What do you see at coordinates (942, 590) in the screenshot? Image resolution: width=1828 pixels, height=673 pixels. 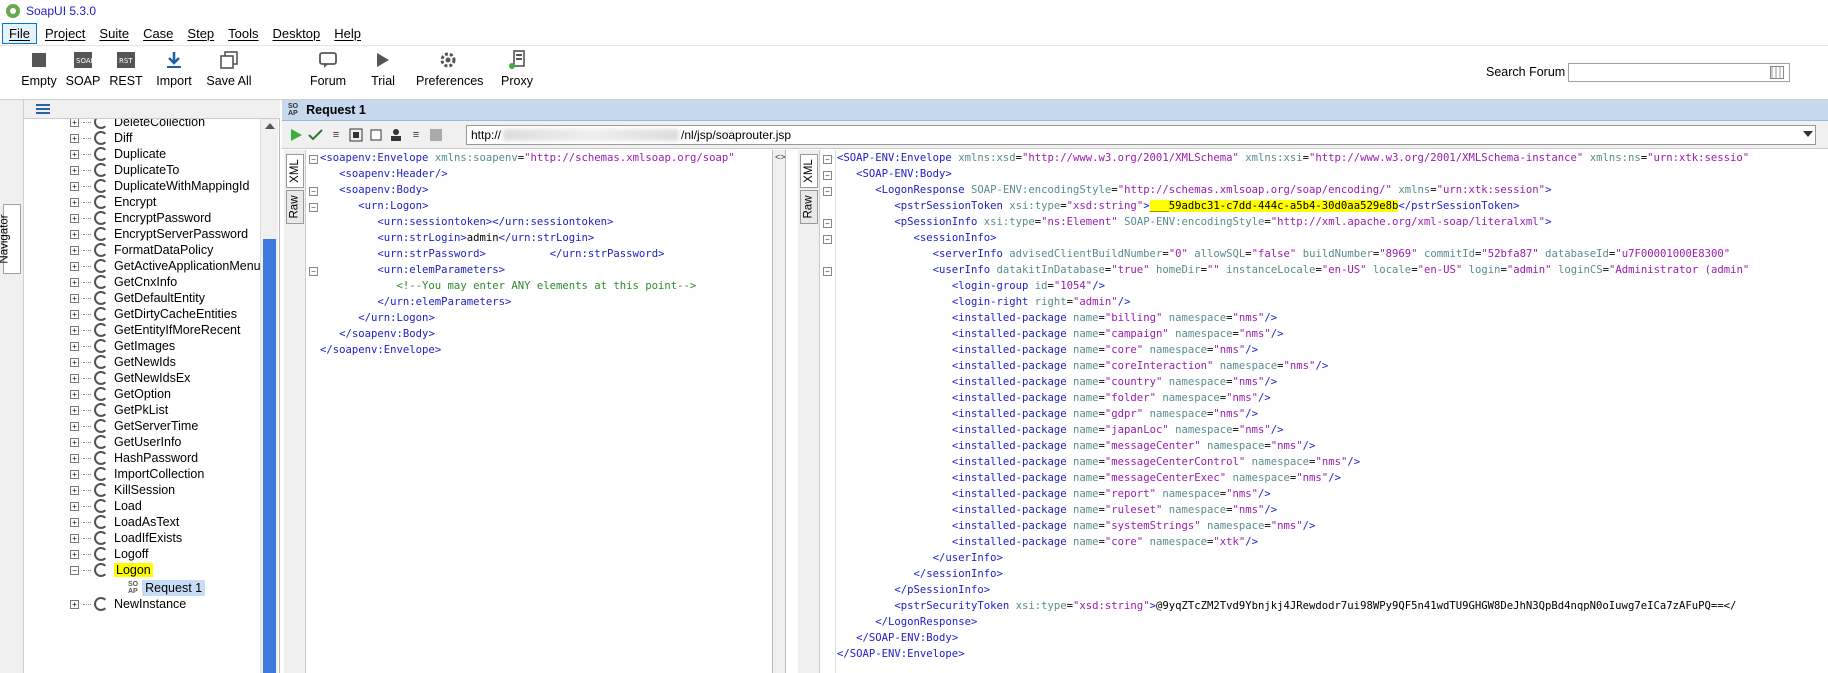 I see `xml-line: </pSessionInfo>` at bounding box center [942, 590].